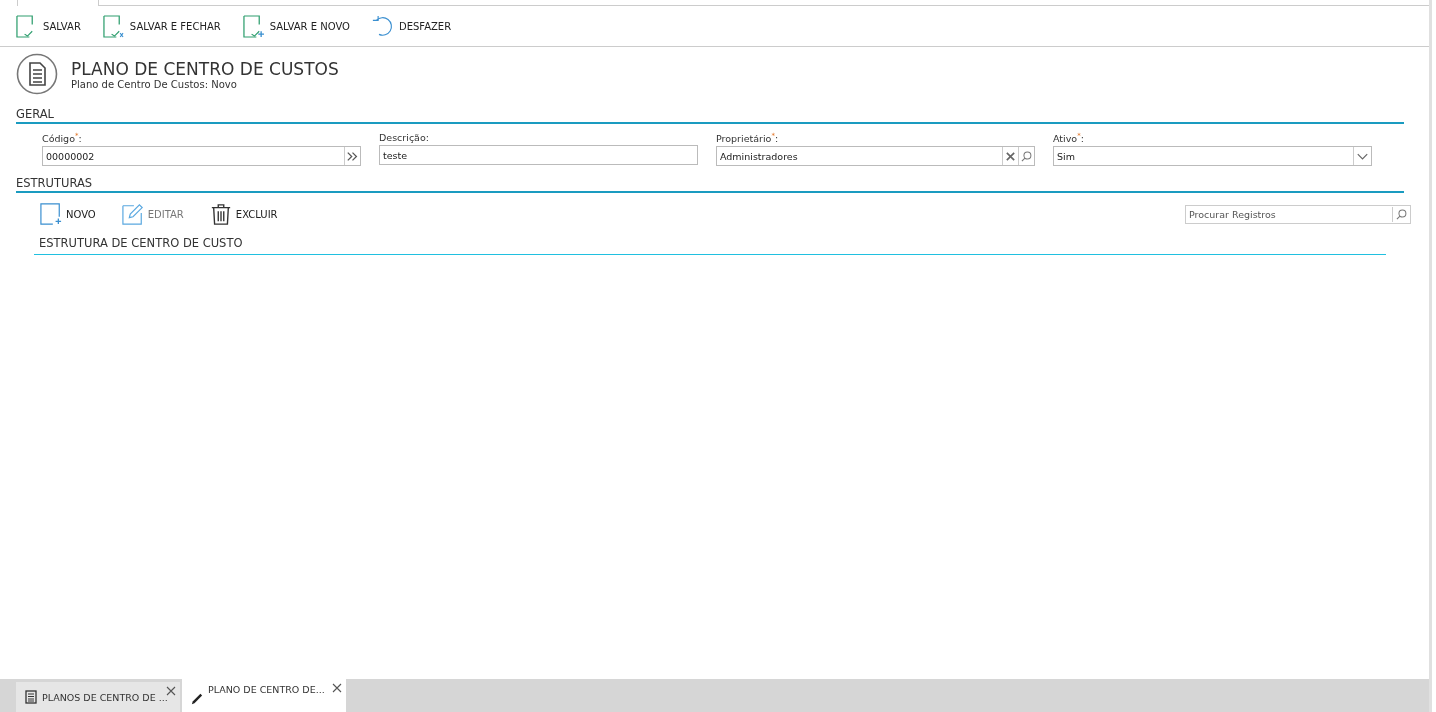 This screenshot has width=1436, height=712. What do you see at coordinates (161, 26) in the screenshot?
I see `toolbar-button: SALVAR E FECHAR` at bounding box center [161, 26].